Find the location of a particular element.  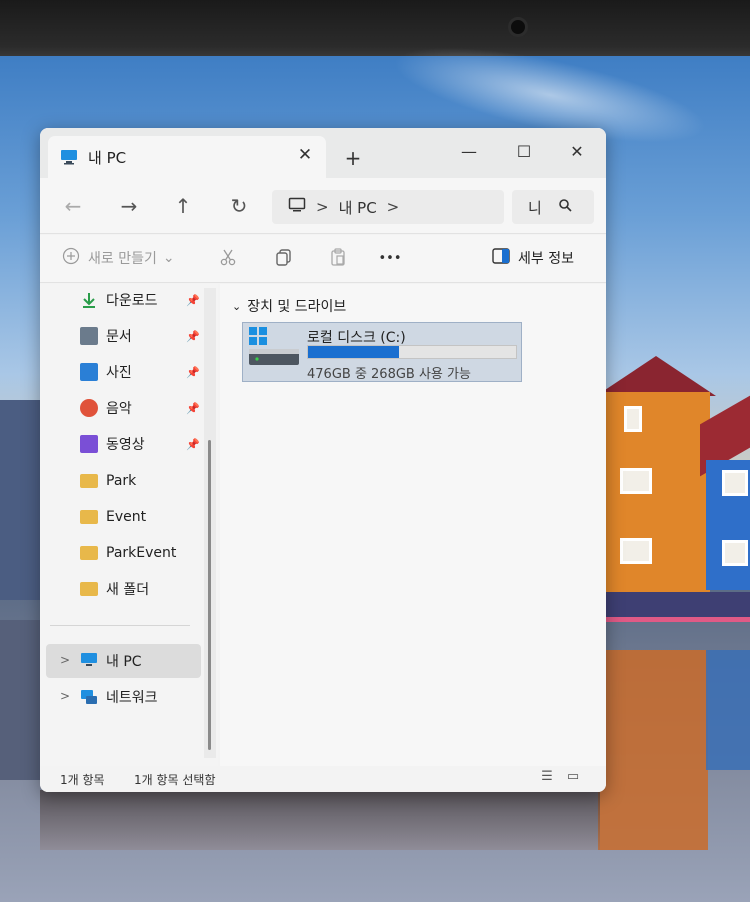

navigation-bar: ← → ↑ ↻ > 내 PC > 니 is located at coordinates (323, 206).